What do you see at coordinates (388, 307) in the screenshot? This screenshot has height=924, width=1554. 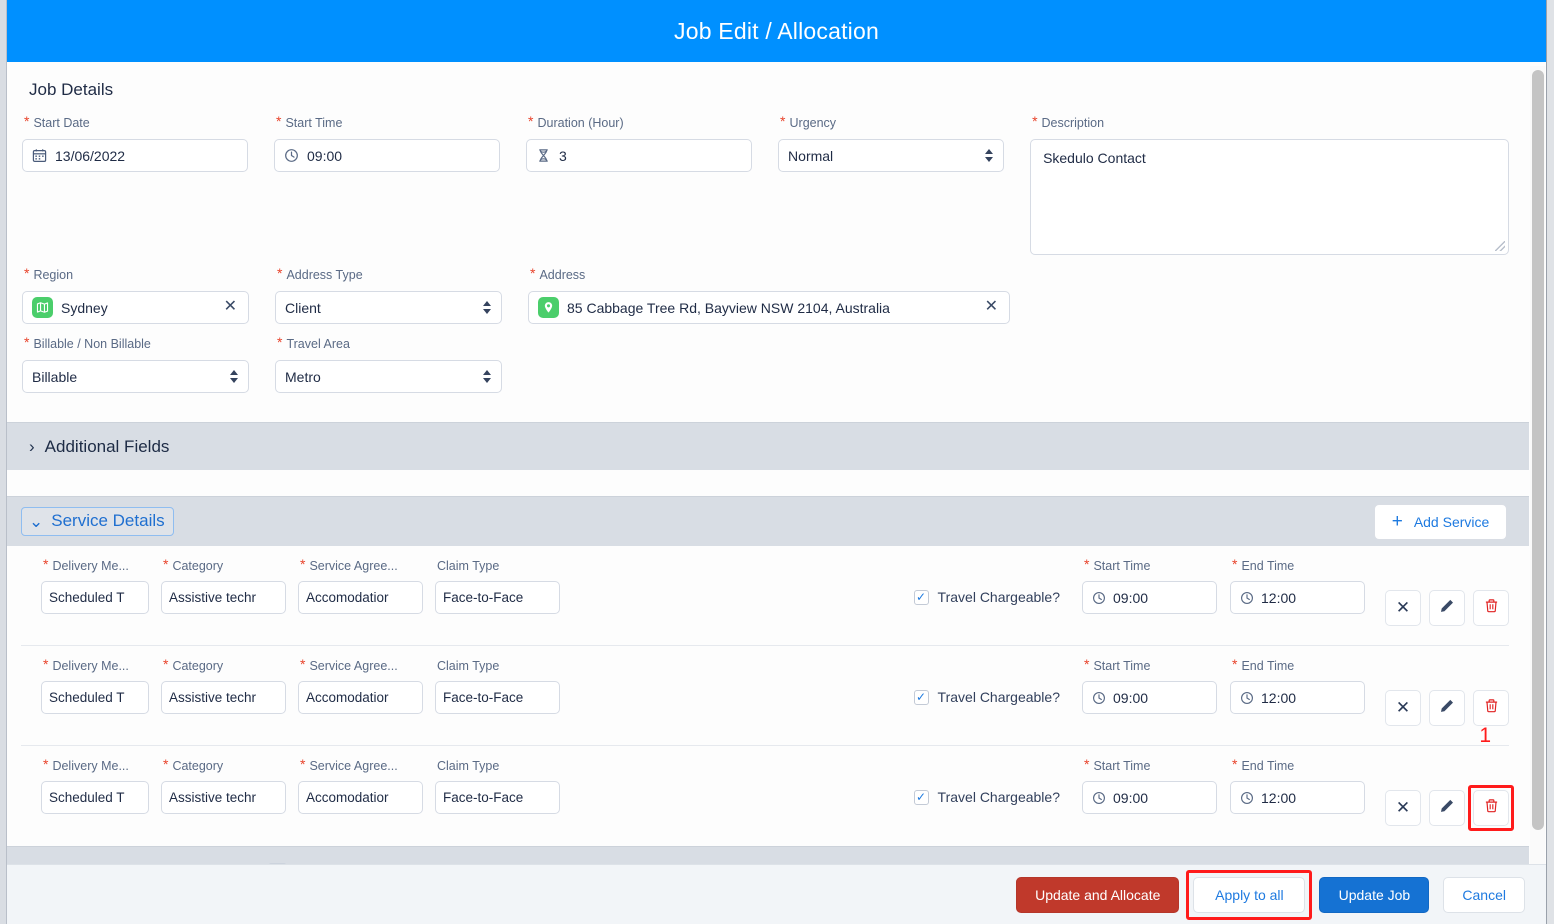 I see `address-type-select: Client` at bounding box center [388, 307].